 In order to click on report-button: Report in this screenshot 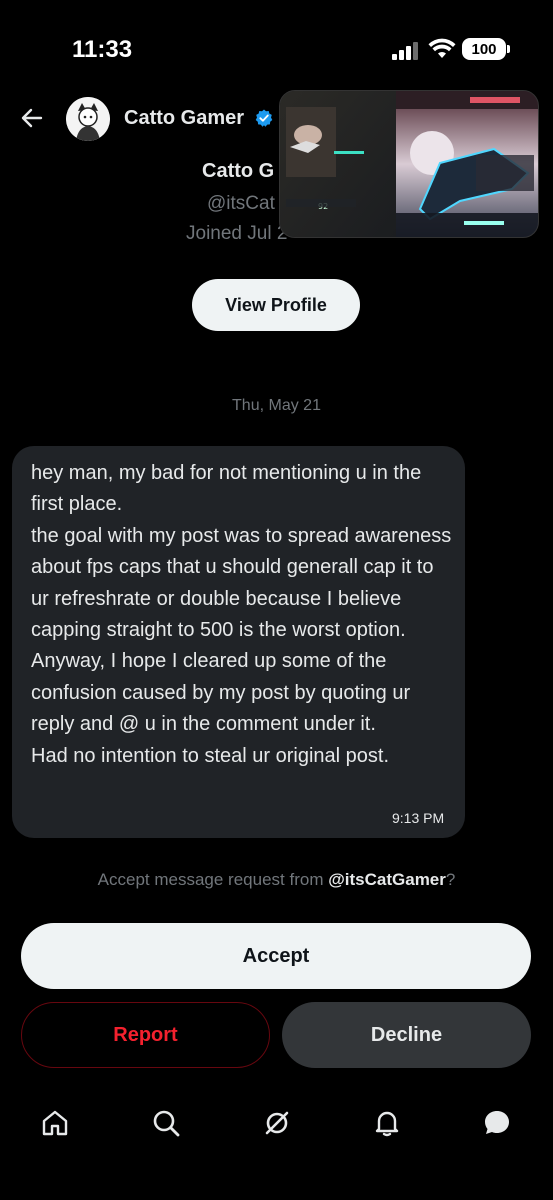, I will do `click(145, 1035)`.